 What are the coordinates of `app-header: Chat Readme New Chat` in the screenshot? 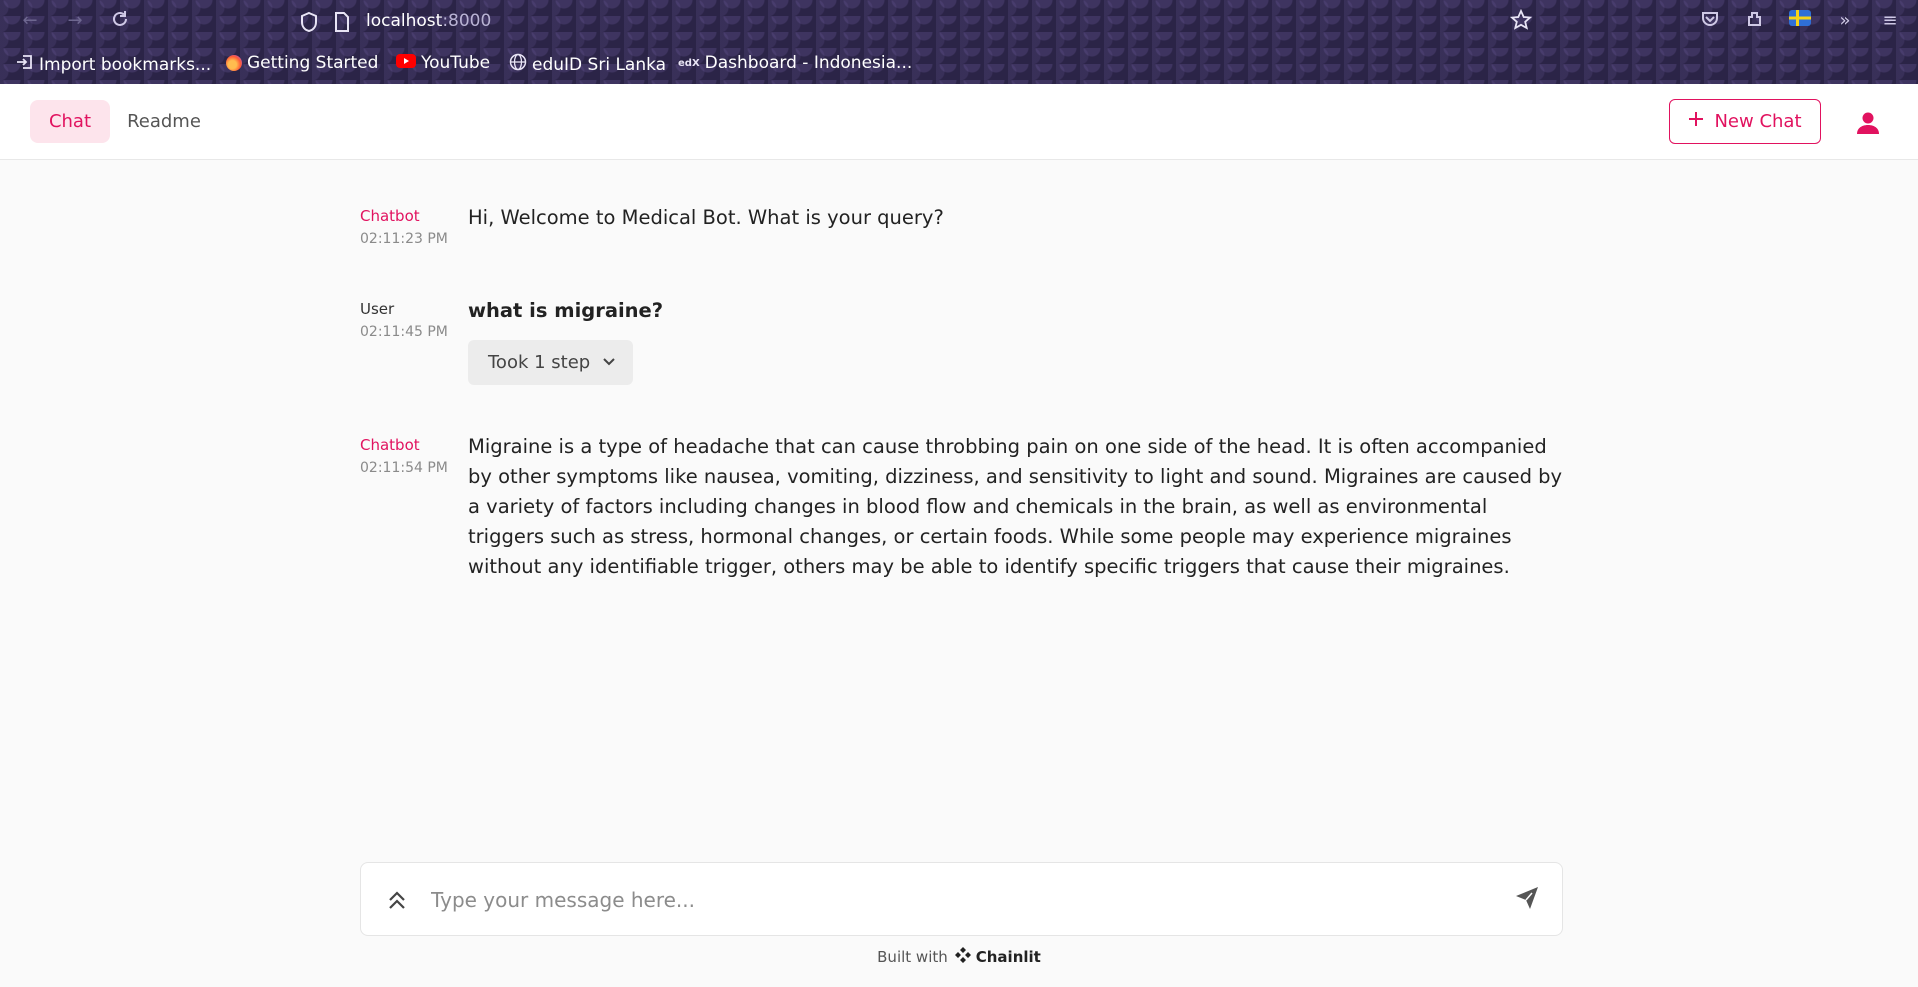 It's located at (959, 122).